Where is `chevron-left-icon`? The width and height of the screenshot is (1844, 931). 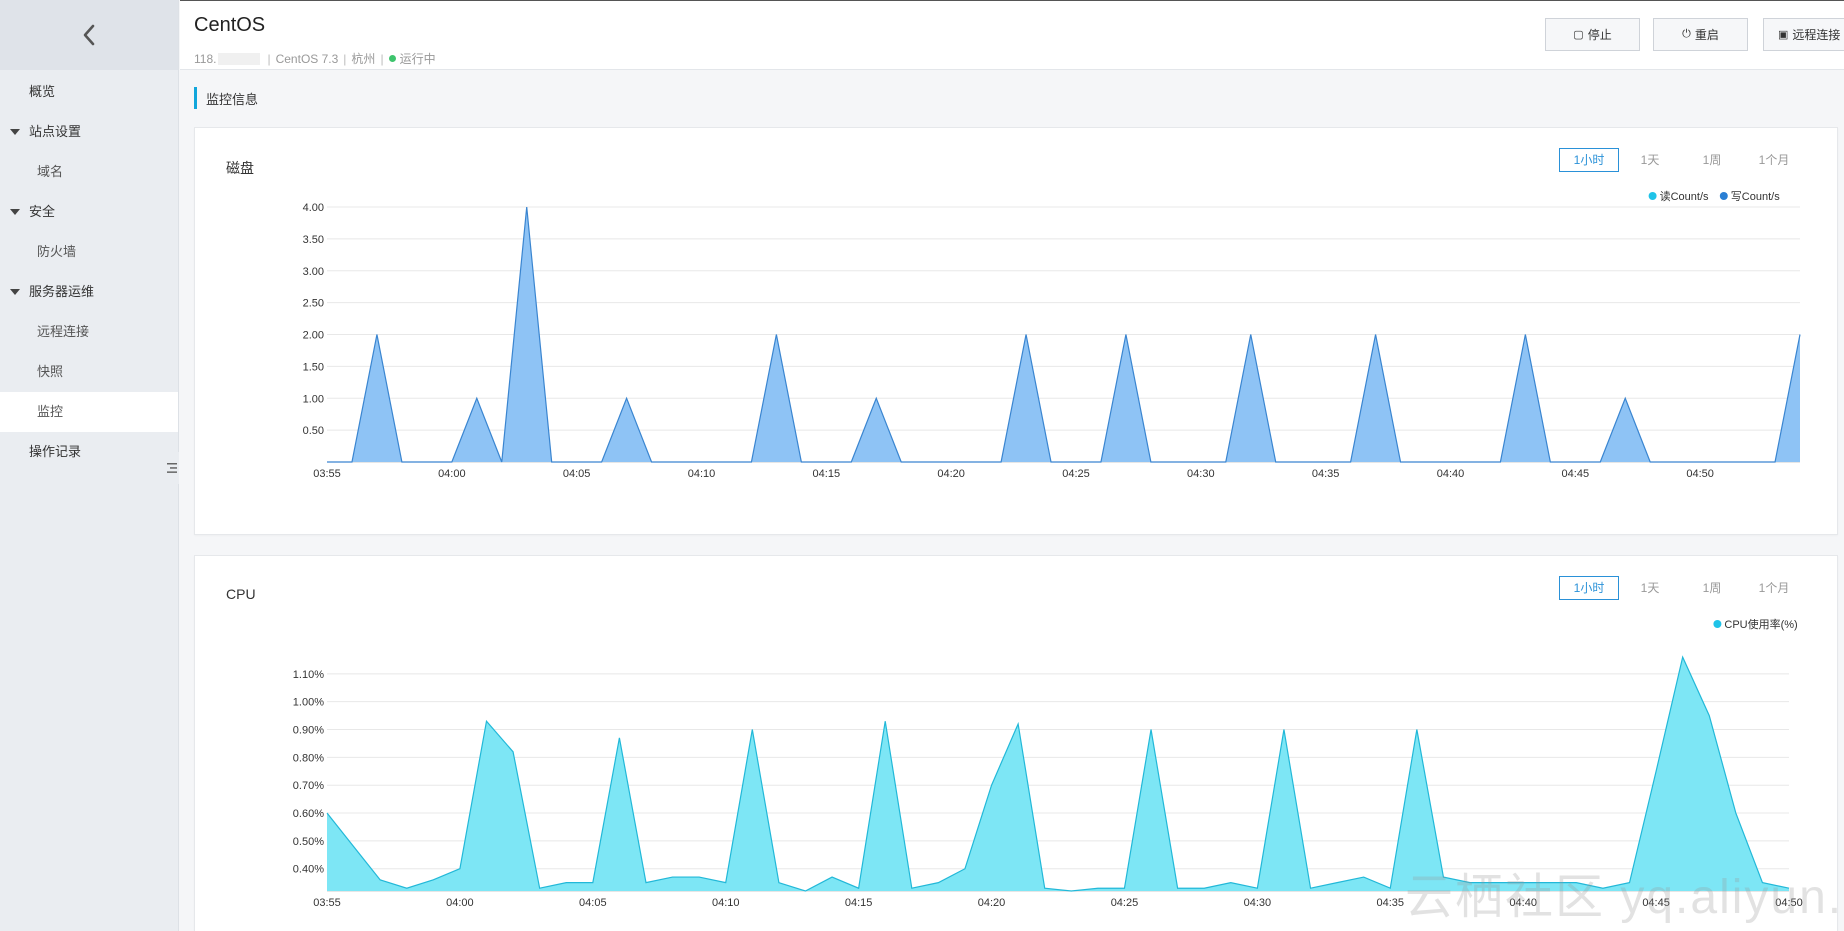 chevron-left-icon is located at coordinates (89, 35).